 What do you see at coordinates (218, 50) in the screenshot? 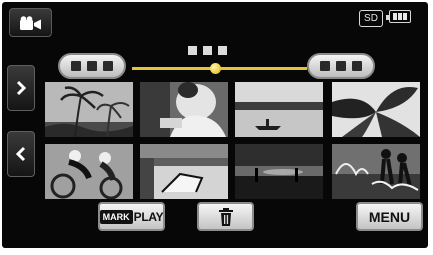
I see `date-indicator` at bounding box center [218, 50].